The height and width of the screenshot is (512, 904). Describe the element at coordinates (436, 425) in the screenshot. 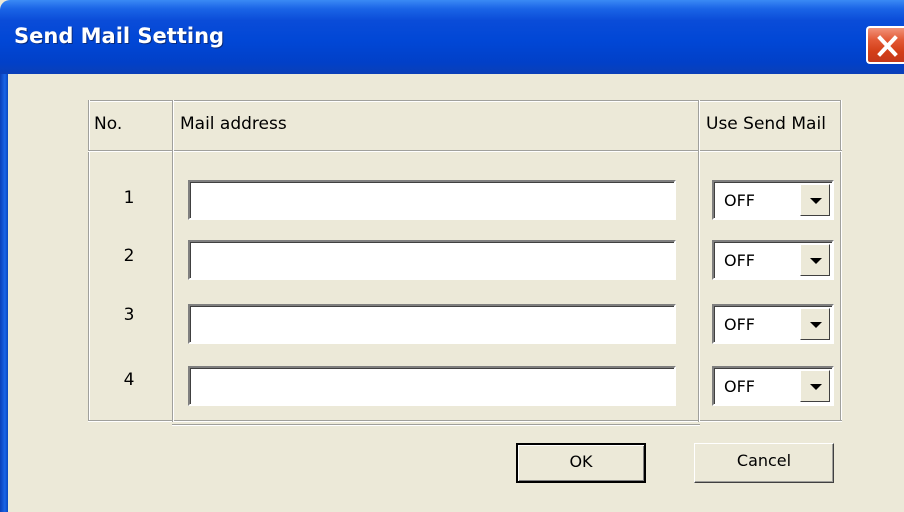

I see `address-column-bottom` at that location.